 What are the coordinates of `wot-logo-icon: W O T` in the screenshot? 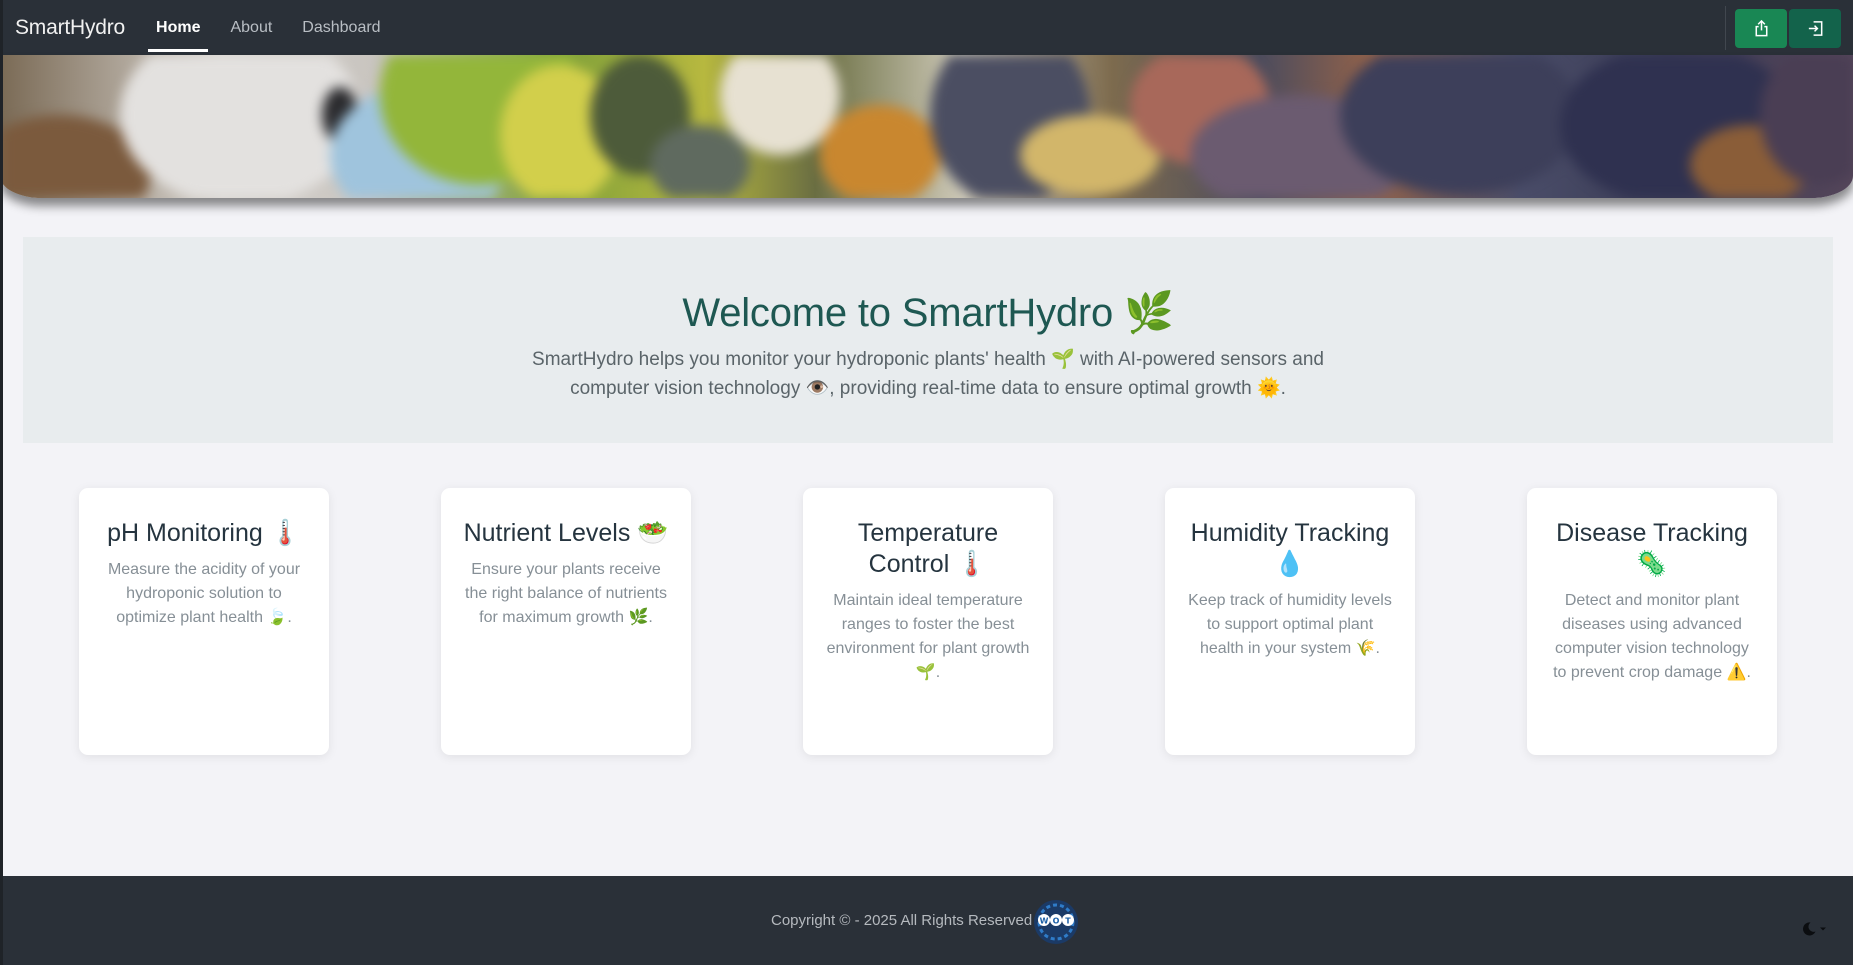 It's located at (1056, 922).